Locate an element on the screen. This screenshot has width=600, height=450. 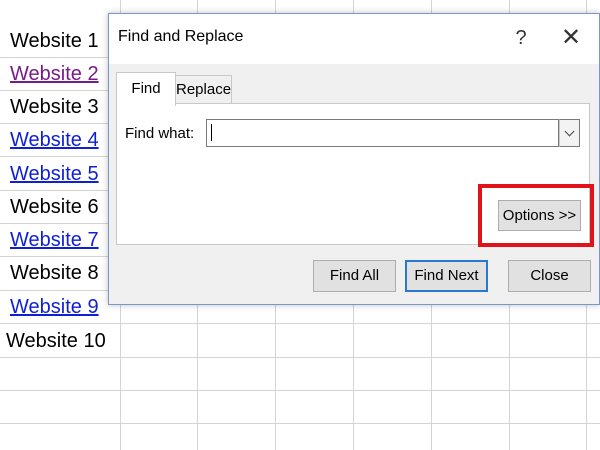
cell-website-7-link: Website 7 is located at coordinates (60, 240).